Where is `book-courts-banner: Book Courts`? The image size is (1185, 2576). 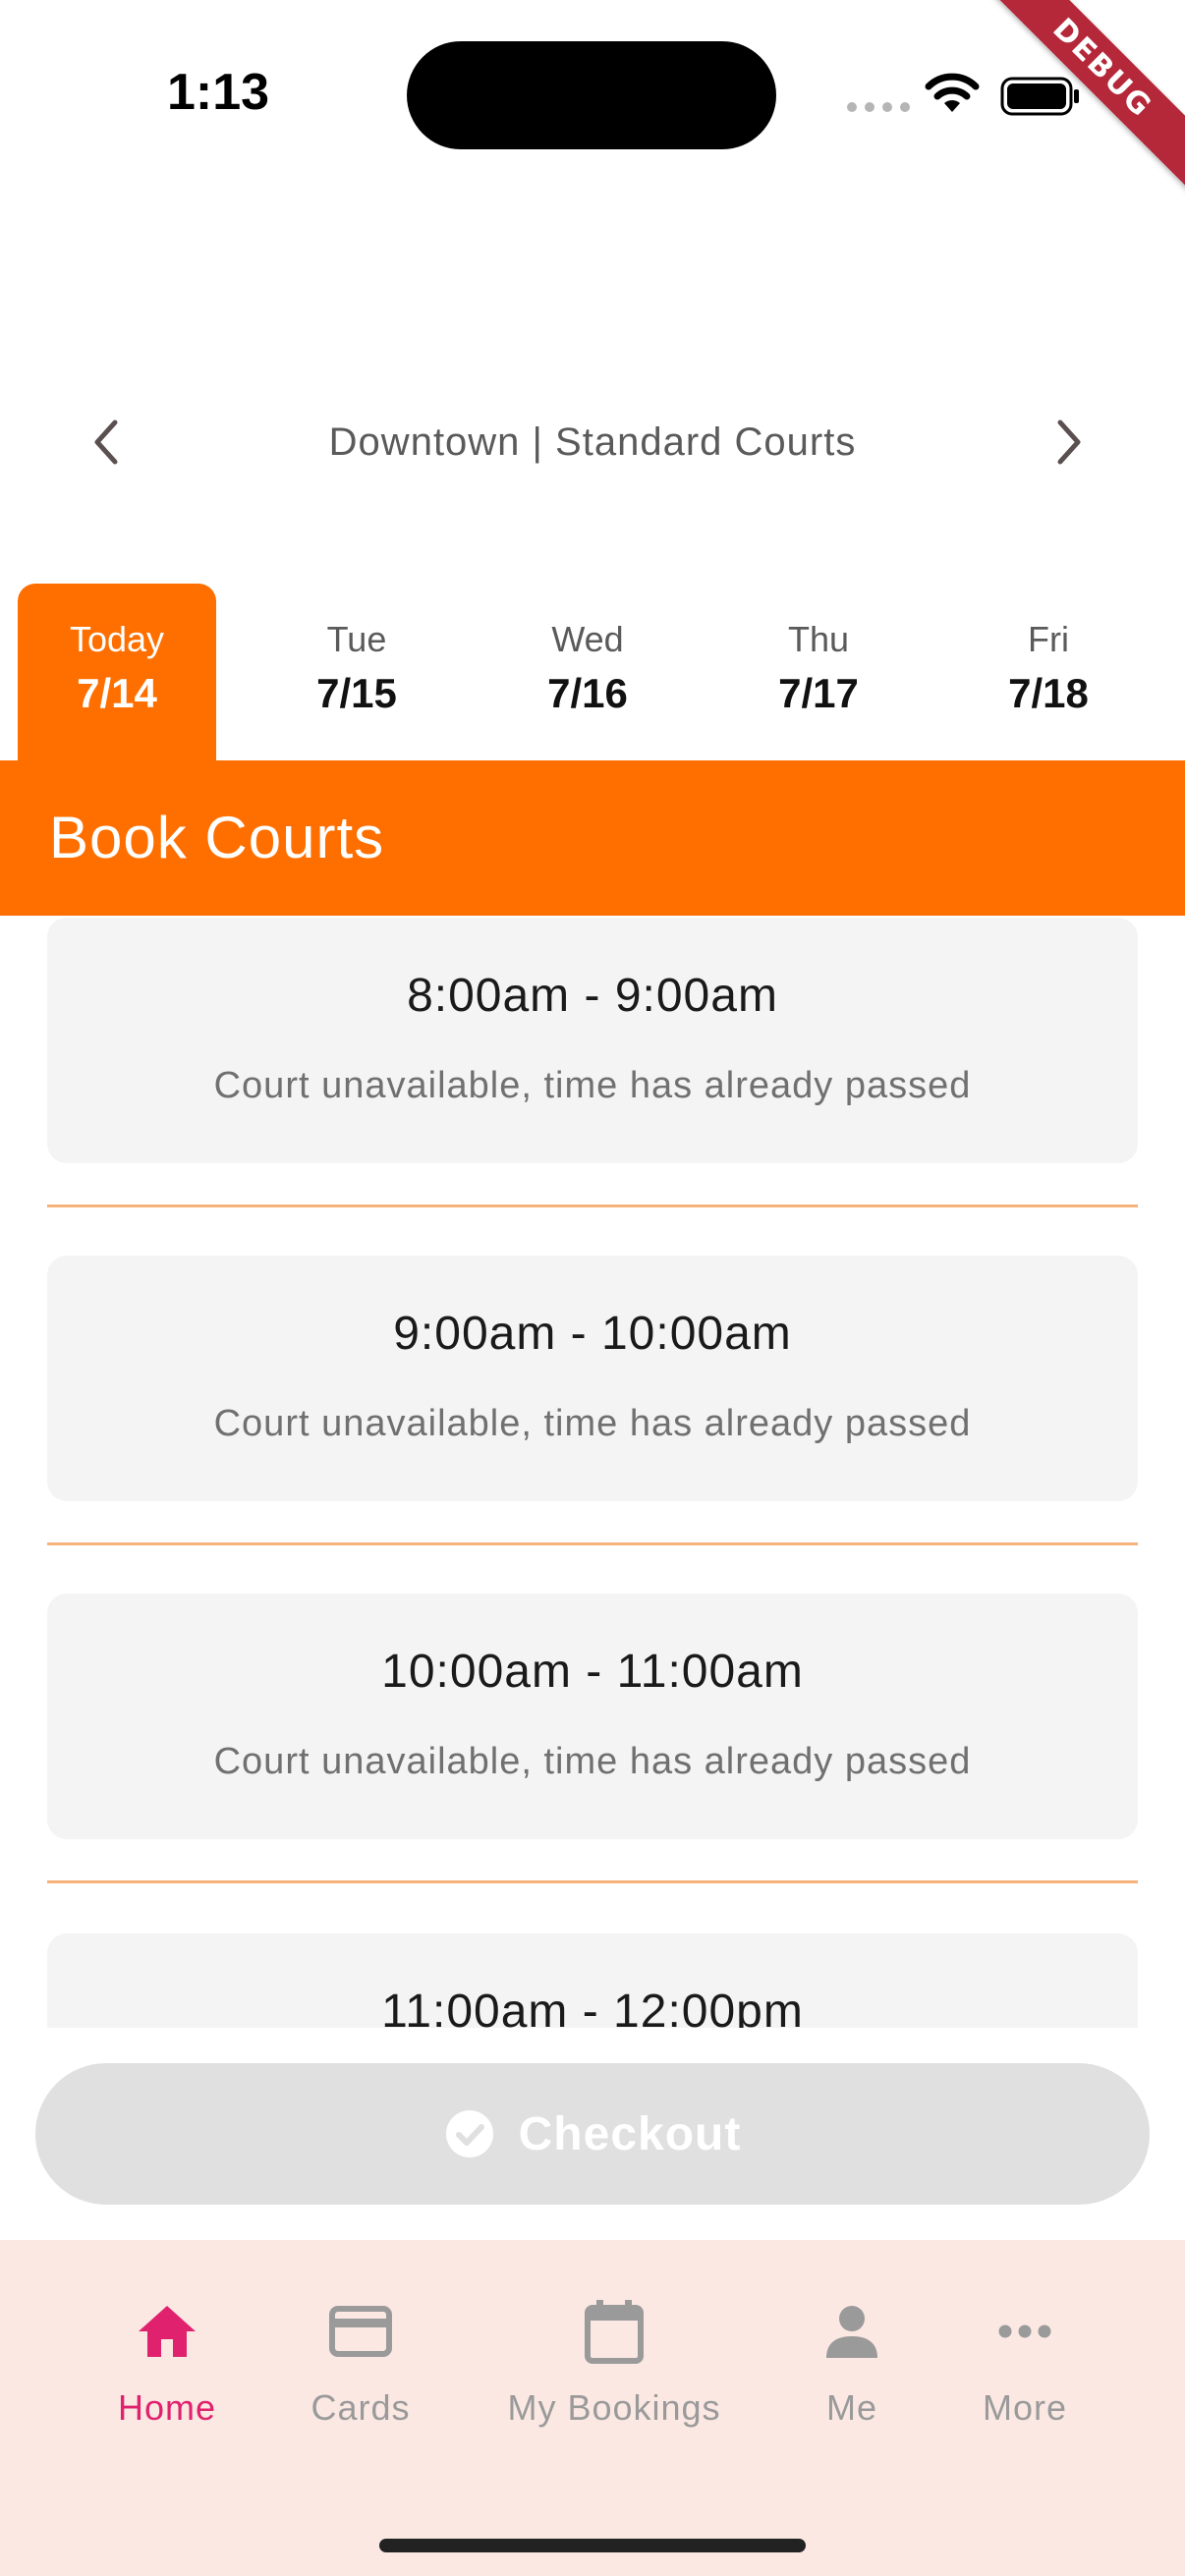
book-courts-banner: Book Courts is located at coordinates (592, 838).